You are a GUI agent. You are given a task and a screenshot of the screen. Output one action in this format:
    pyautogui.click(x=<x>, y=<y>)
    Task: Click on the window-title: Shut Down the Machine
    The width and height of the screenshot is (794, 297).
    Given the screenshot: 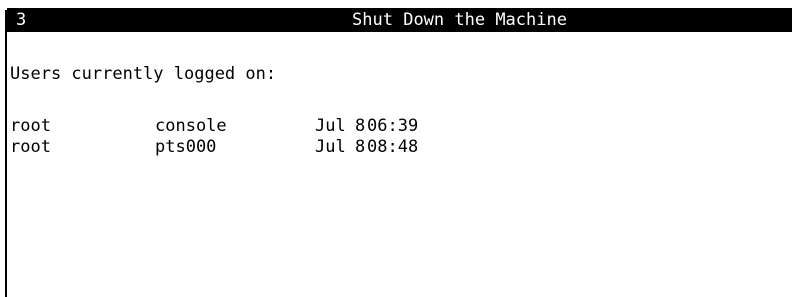 What is the action you would take?
    pyautogui.click(x=459, y=20)
    